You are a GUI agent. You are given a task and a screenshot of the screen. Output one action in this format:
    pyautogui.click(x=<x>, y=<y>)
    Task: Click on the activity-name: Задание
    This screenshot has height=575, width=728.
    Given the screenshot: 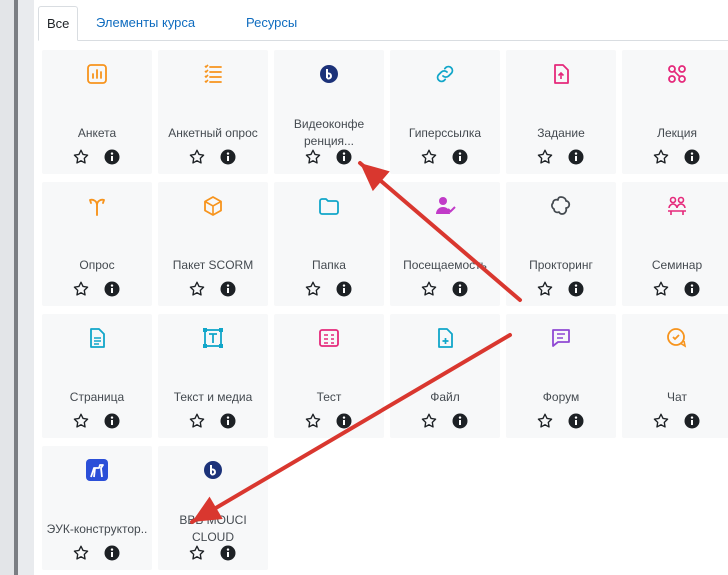 What is the action you would take?
    pyautogui.click(x=561, y=132)
    